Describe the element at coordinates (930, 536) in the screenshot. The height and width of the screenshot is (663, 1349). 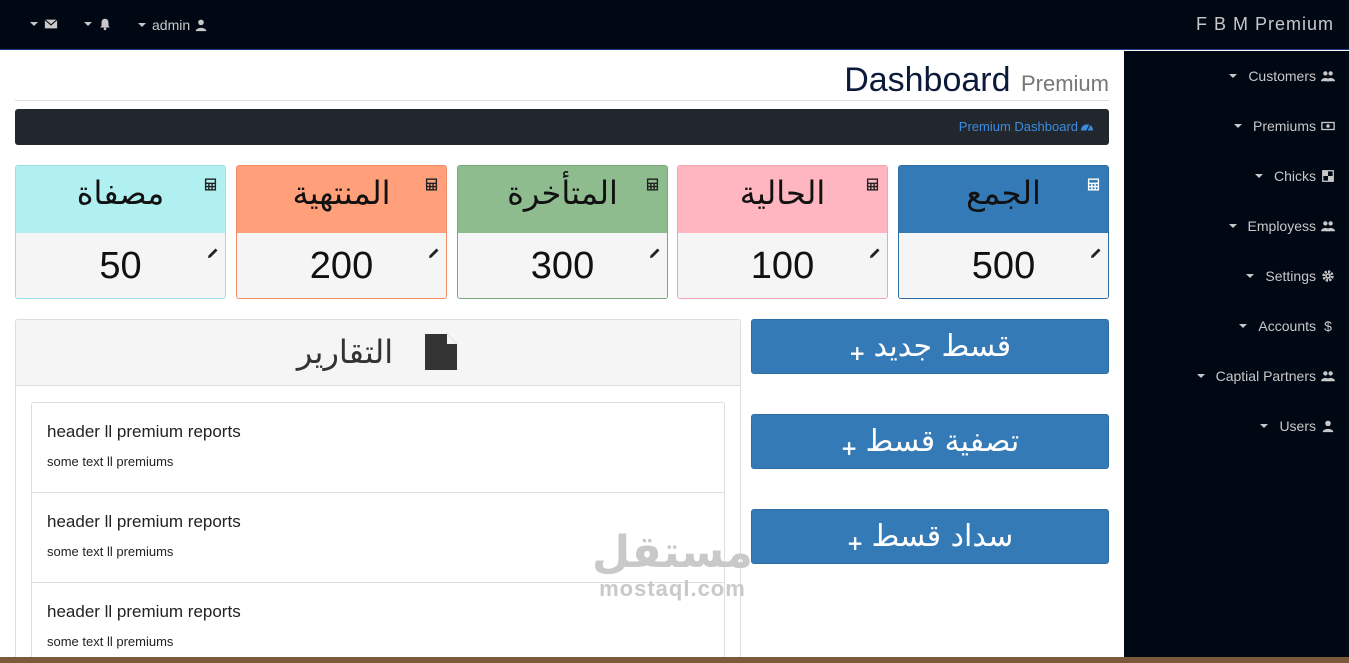
I see `pay-premium-button: + سداد قسط` at that location.